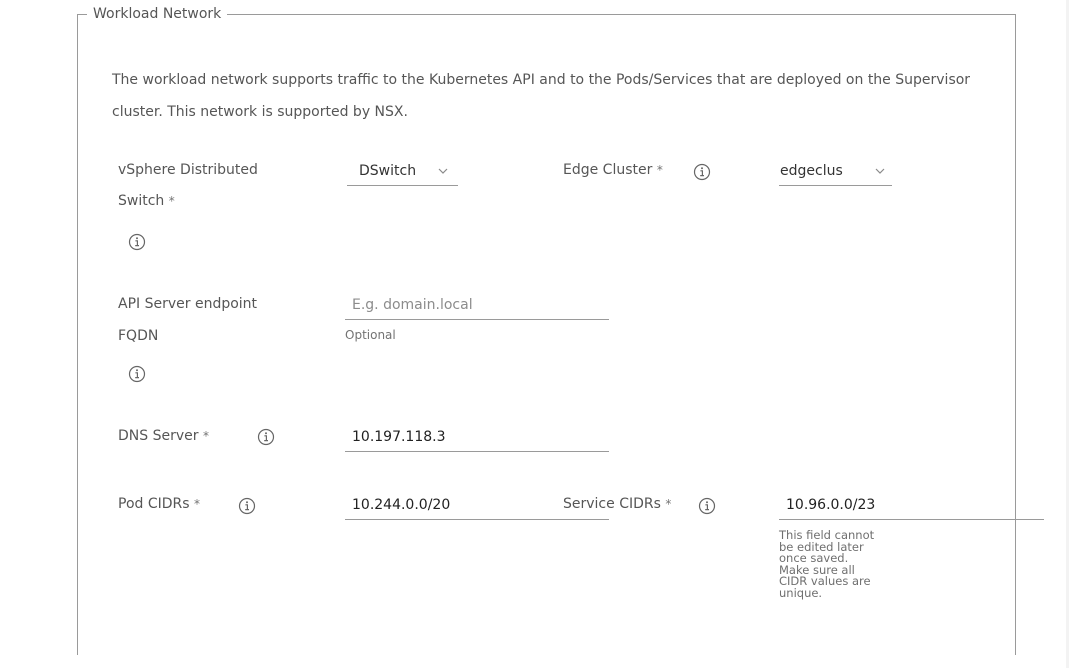 Image resolution: width=1069 pixels, height=668 pixels. I want to click on vds-label: vSphere Distributed, so click(188, 170).